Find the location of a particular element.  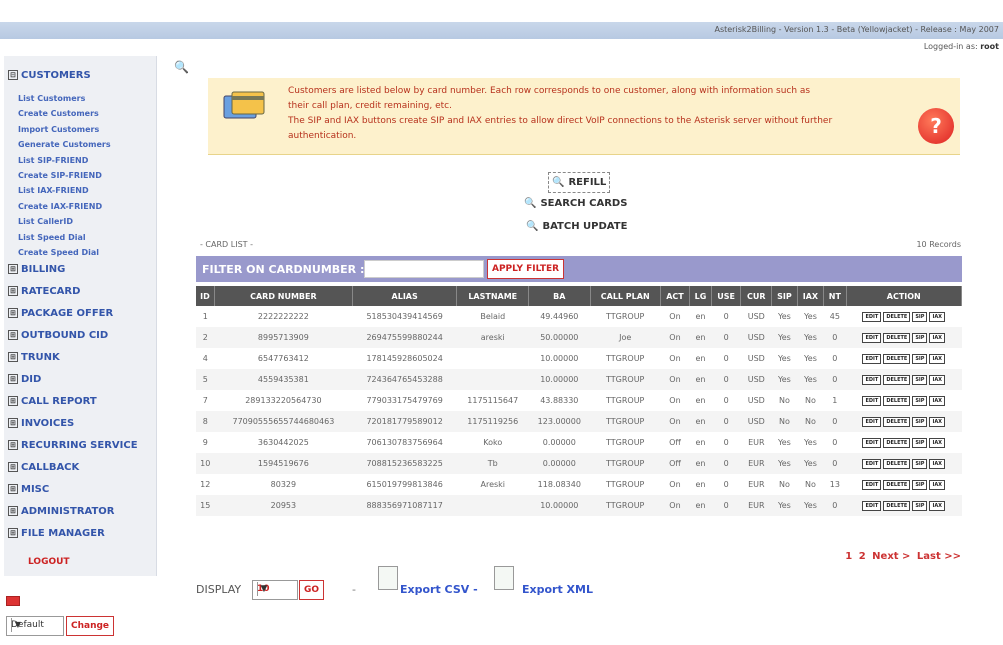

last-page-link: Last >> is located at coordinates (939, 556).